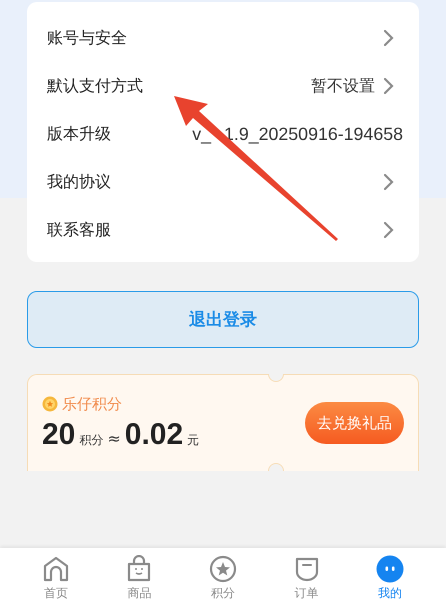 This screenshot has width=446, height=609. I want to click on settings-row: 账号与安全, so click(223, 38).